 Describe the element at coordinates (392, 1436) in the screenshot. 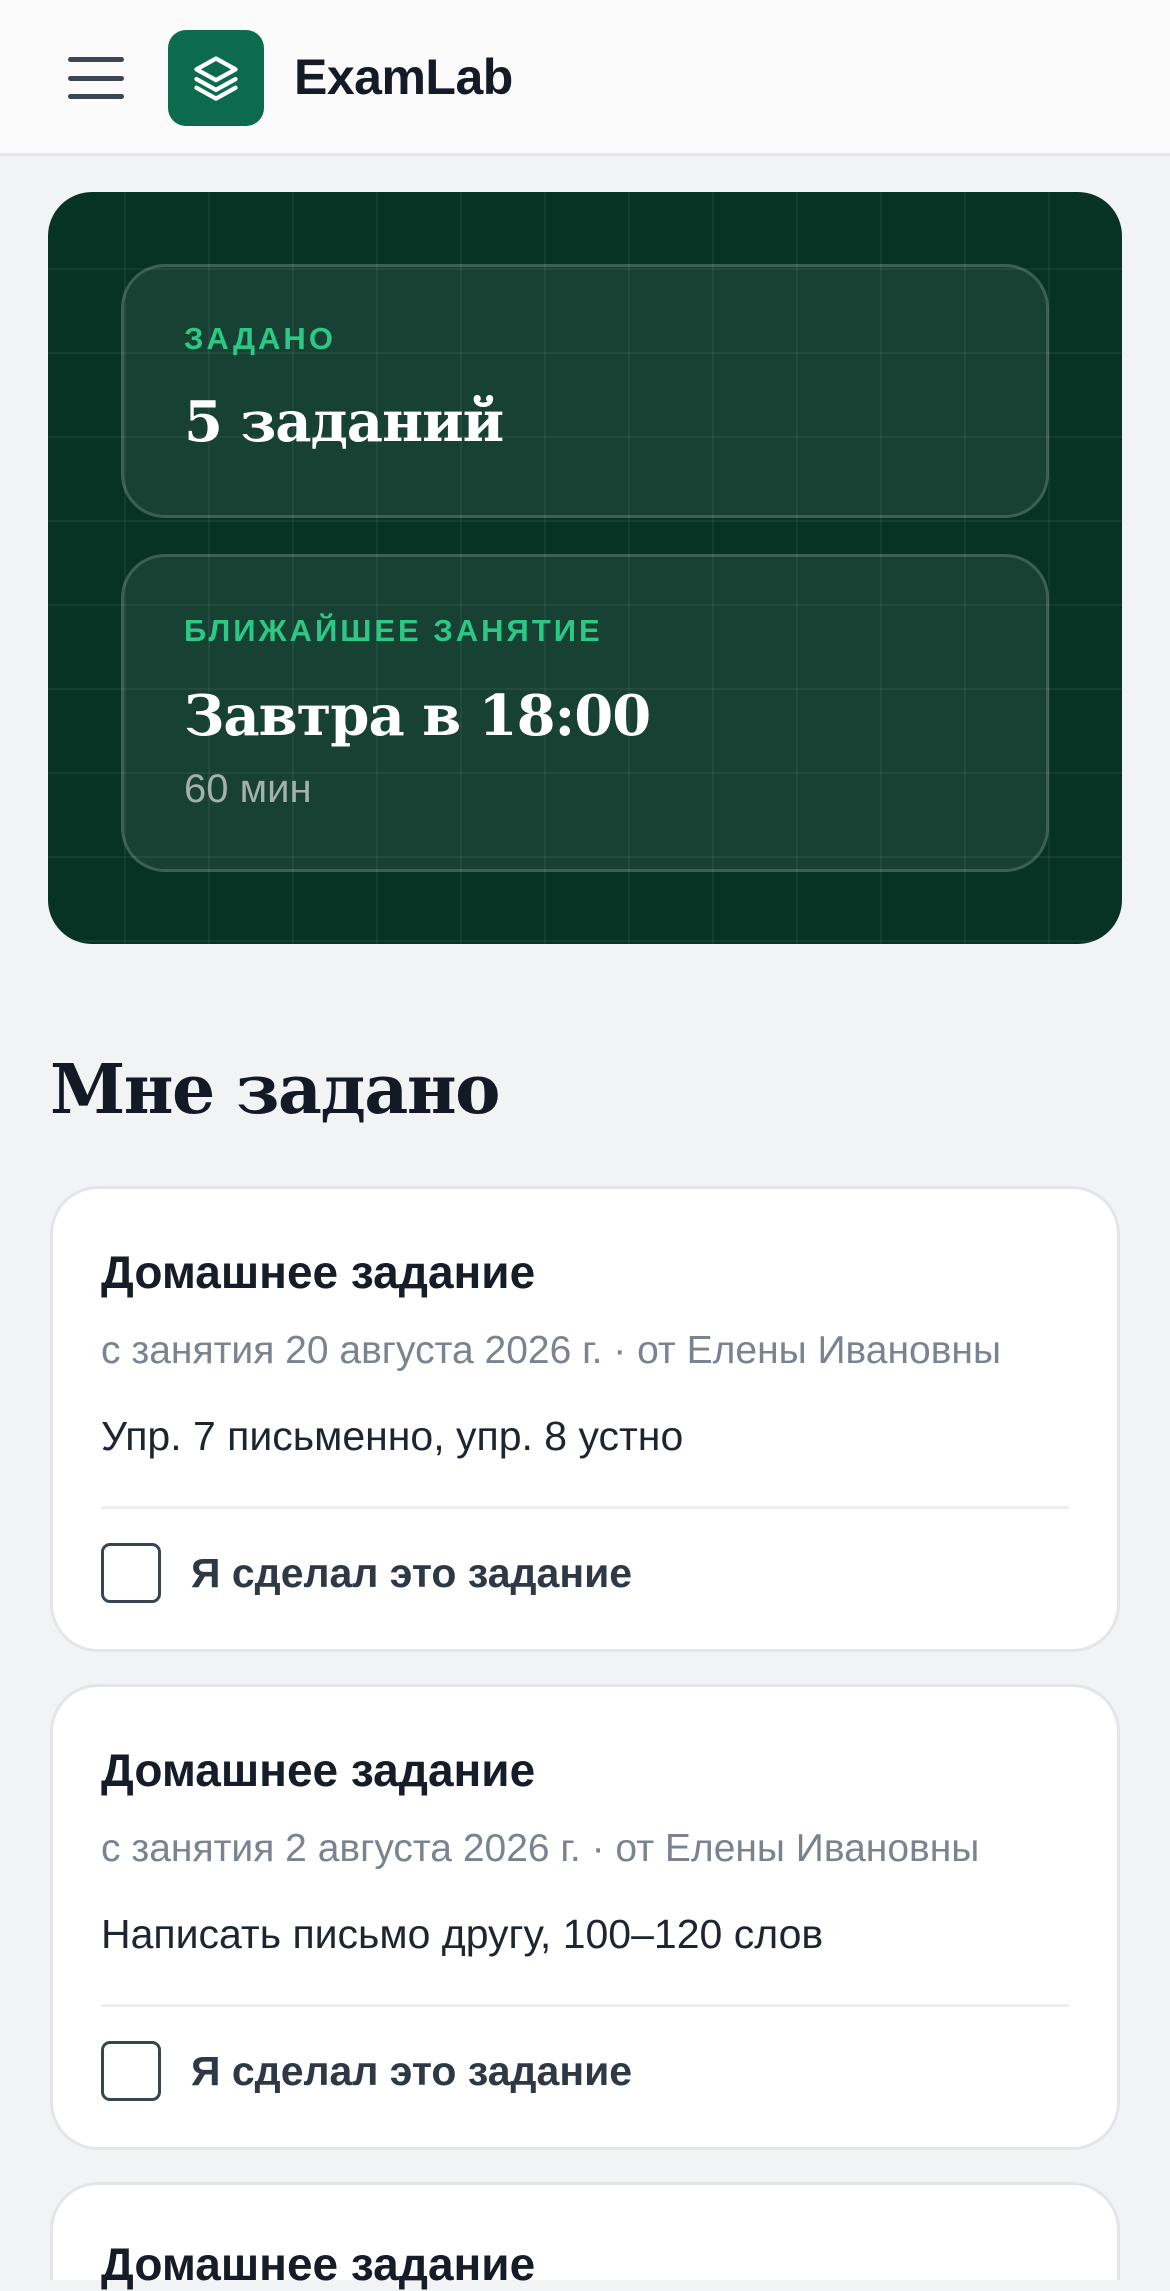

I see `homework-description: Упр. 7 письменно, упр. 8 устно` at that location.